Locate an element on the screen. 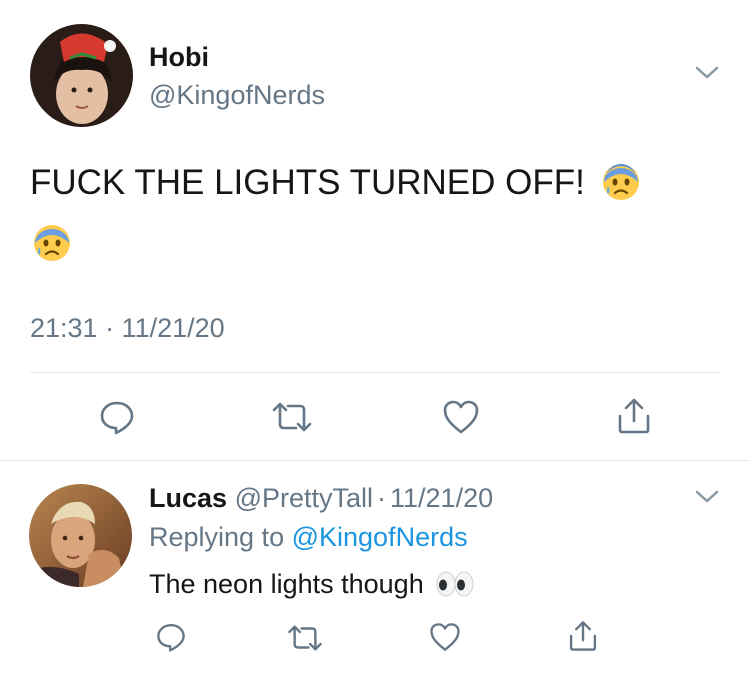  reply-author-avatar is located at coordinates (80, 535).